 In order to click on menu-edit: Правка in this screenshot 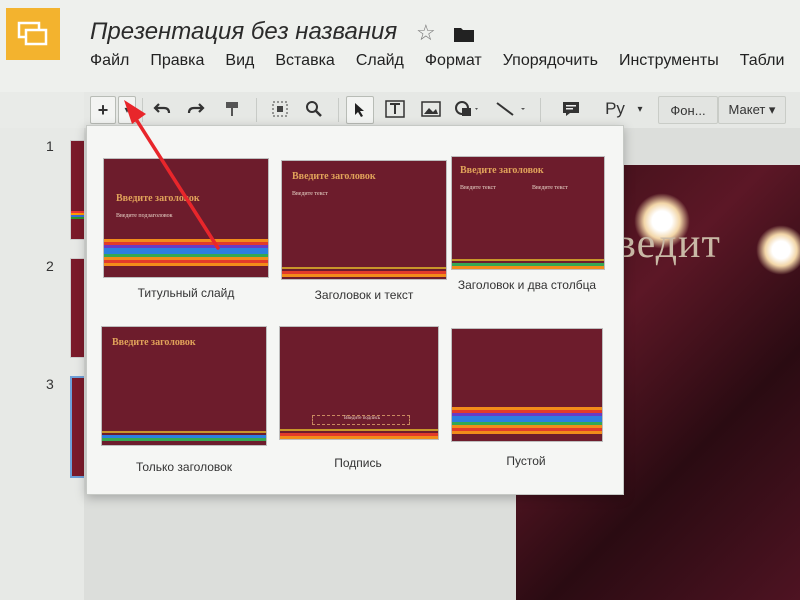, I will do `click(177, 64)`.